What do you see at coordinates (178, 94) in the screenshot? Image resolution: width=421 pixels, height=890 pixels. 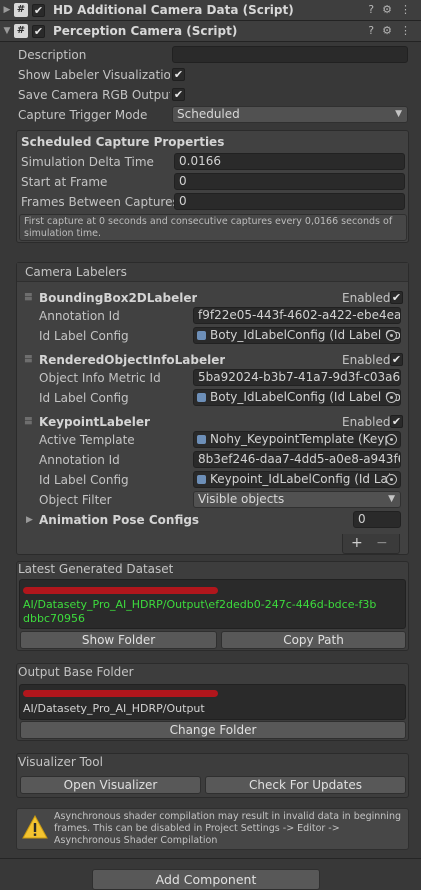 I see `save-rgb-output-checkbox: ✔` at bounding box center [178, 94].